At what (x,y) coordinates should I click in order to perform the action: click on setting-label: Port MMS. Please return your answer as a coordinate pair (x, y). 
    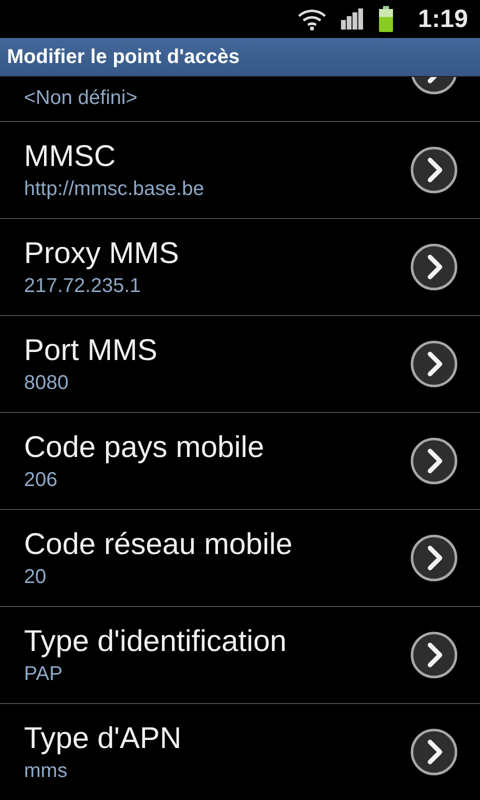
    Looking at the image, I should click on (91, 351).